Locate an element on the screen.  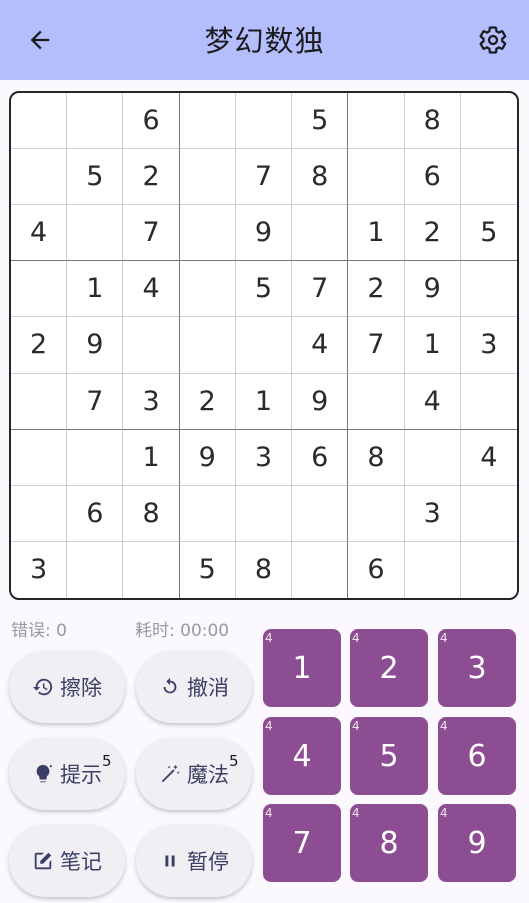
number-key-9: 49 is located at coordinates (477, 843).